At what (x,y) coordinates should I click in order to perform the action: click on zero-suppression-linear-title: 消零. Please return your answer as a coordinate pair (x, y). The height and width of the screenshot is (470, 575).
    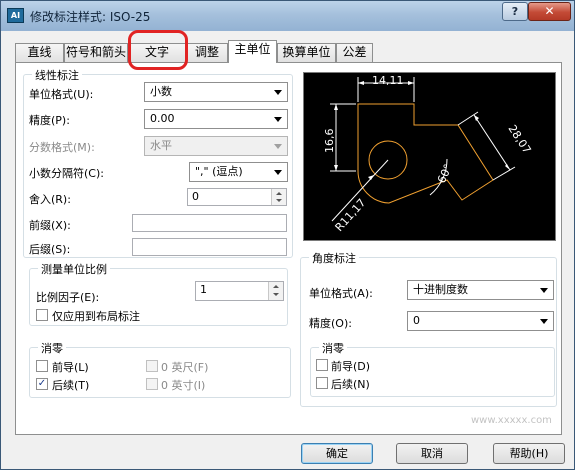
    Looking at the image, I should click on (52, 348).